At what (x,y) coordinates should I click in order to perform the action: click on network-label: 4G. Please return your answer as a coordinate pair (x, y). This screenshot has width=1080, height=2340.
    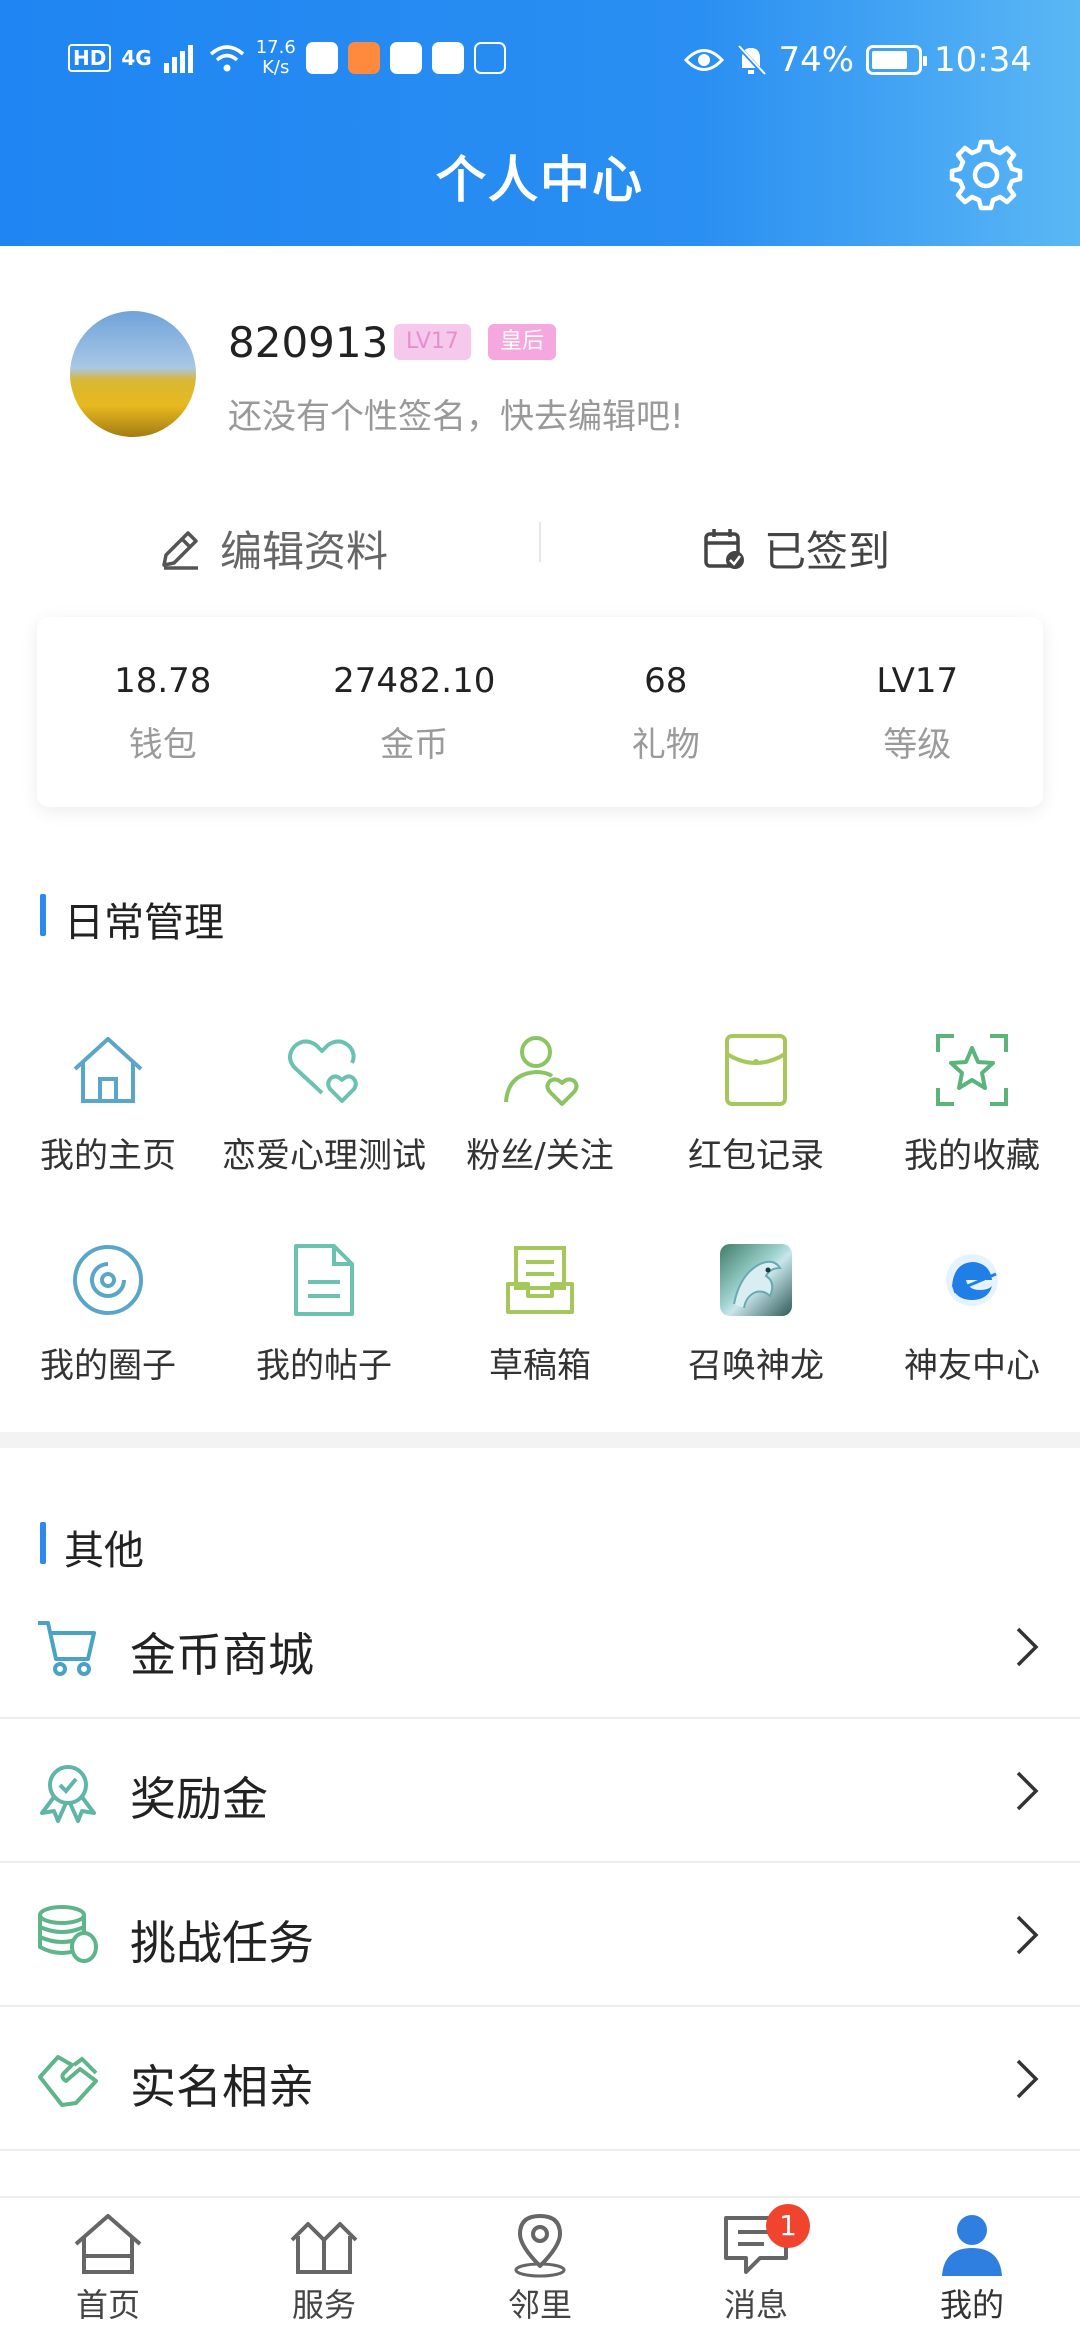
    Looking at the image, I should click on (136, 58).